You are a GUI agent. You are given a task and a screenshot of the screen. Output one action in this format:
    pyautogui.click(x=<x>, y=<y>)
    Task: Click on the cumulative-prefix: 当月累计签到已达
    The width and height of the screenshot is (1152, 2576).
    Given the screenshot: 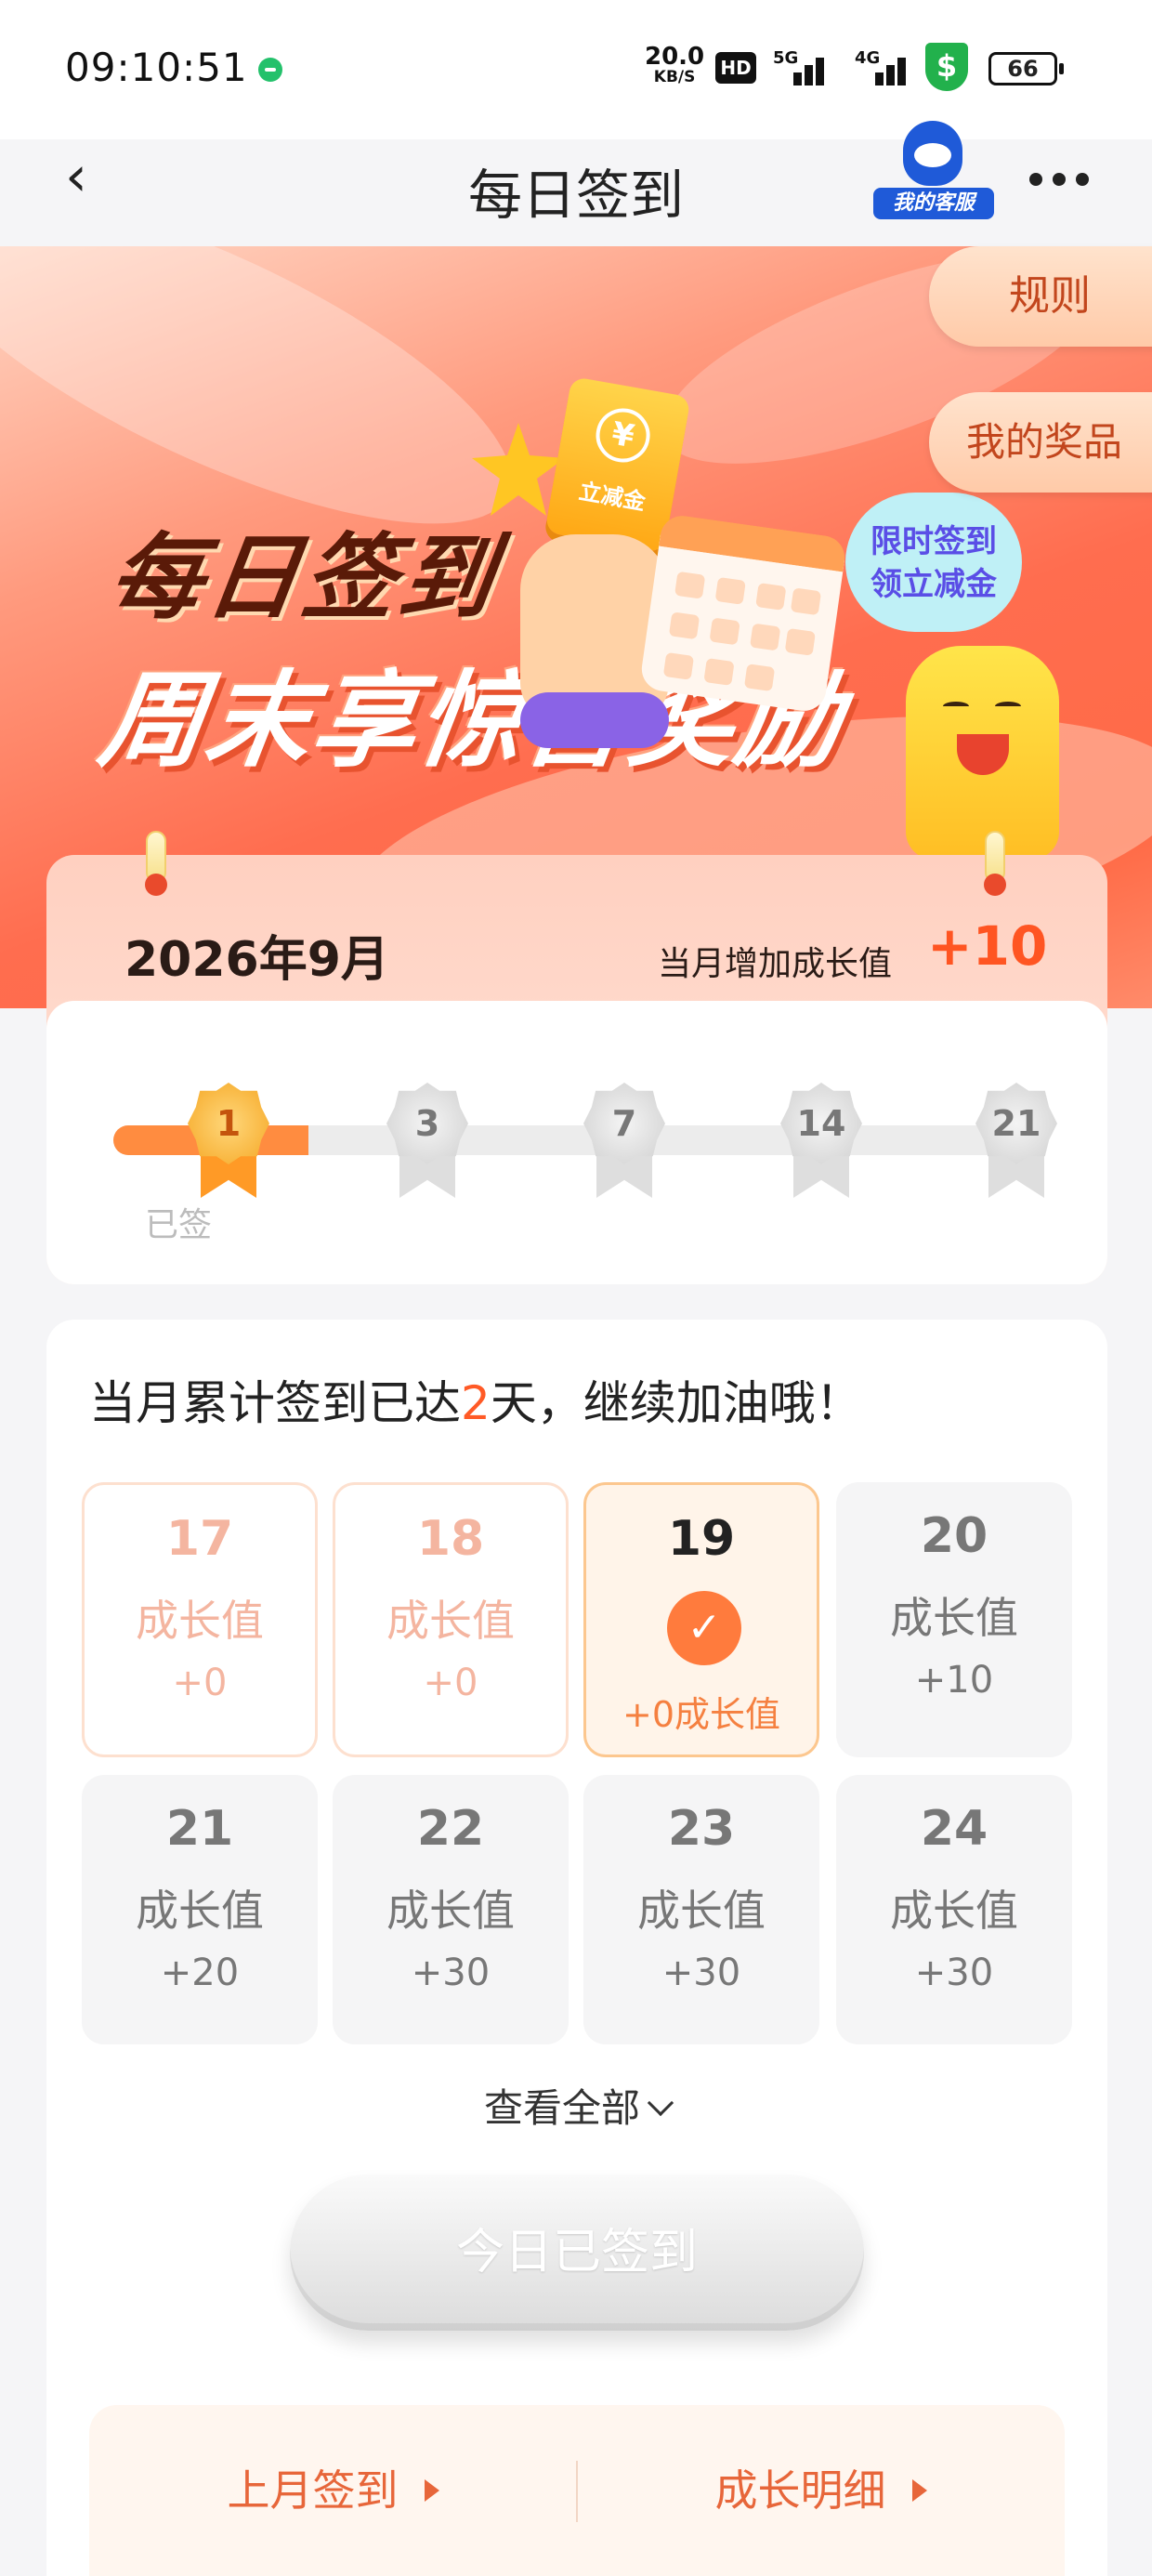 What is the action you would take?
    pyautogui.click(x=275, y=1403)
    